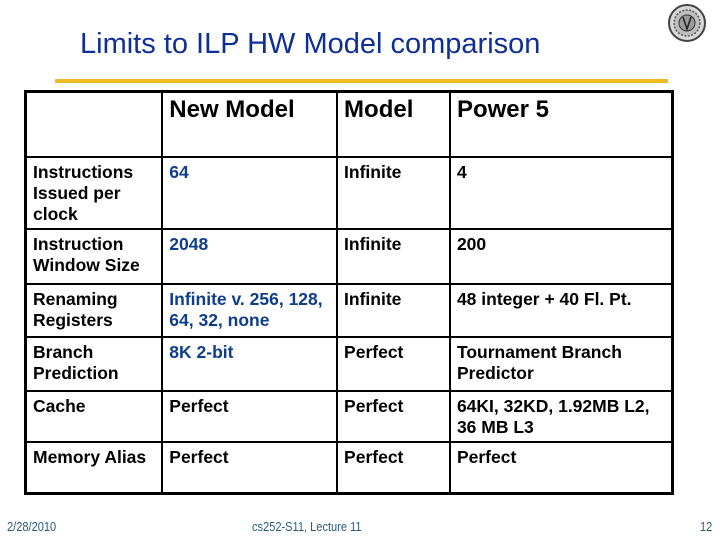  I want to click on footer-page-number: 12, so click(706, 526).